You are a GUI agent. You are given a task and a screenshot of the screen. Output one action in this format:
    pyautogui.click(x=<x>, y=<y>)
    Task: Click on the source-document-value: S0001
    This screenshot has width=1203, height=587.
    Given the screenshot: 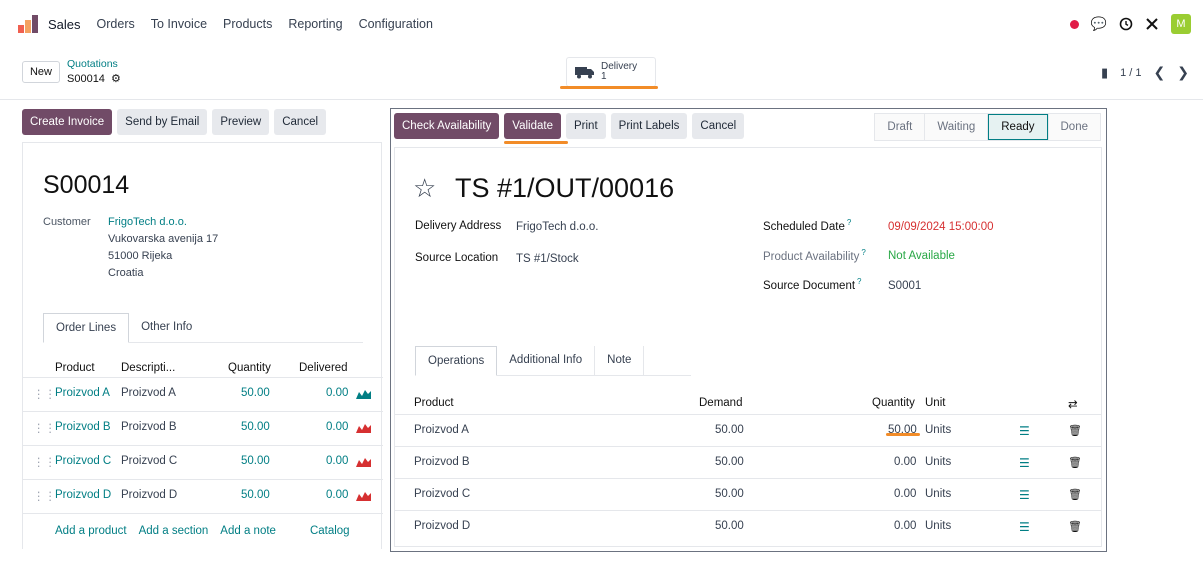 What is the action you would take?
    pyautogui.click(x=904, y=286)
    